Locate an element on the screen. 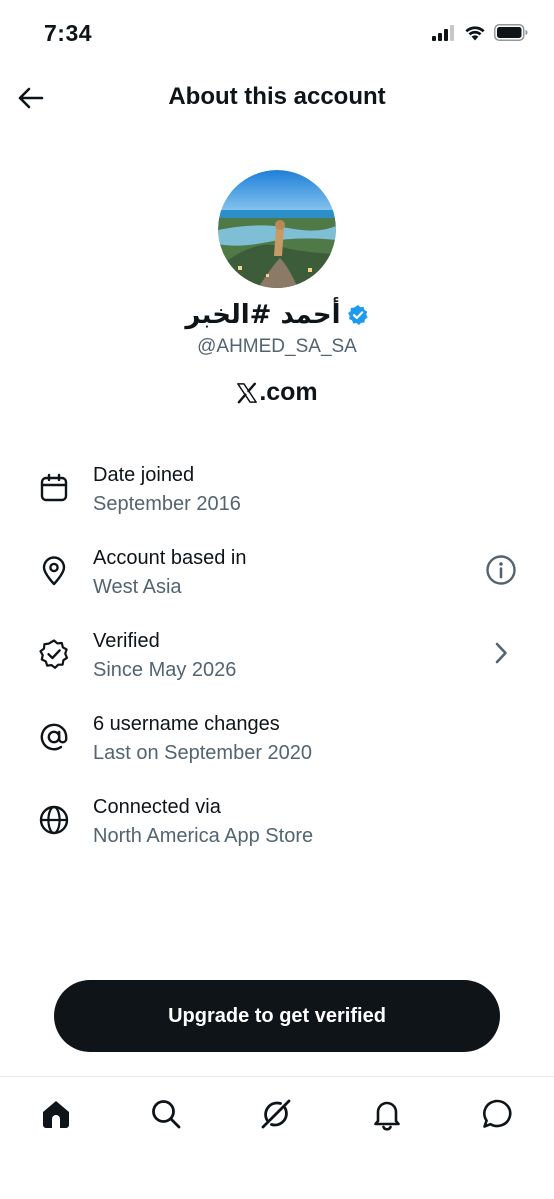 Image resolution: width=554 pixels, height=1199 pixels. status-bar: 7:34 is located at coordinates (277, 33).